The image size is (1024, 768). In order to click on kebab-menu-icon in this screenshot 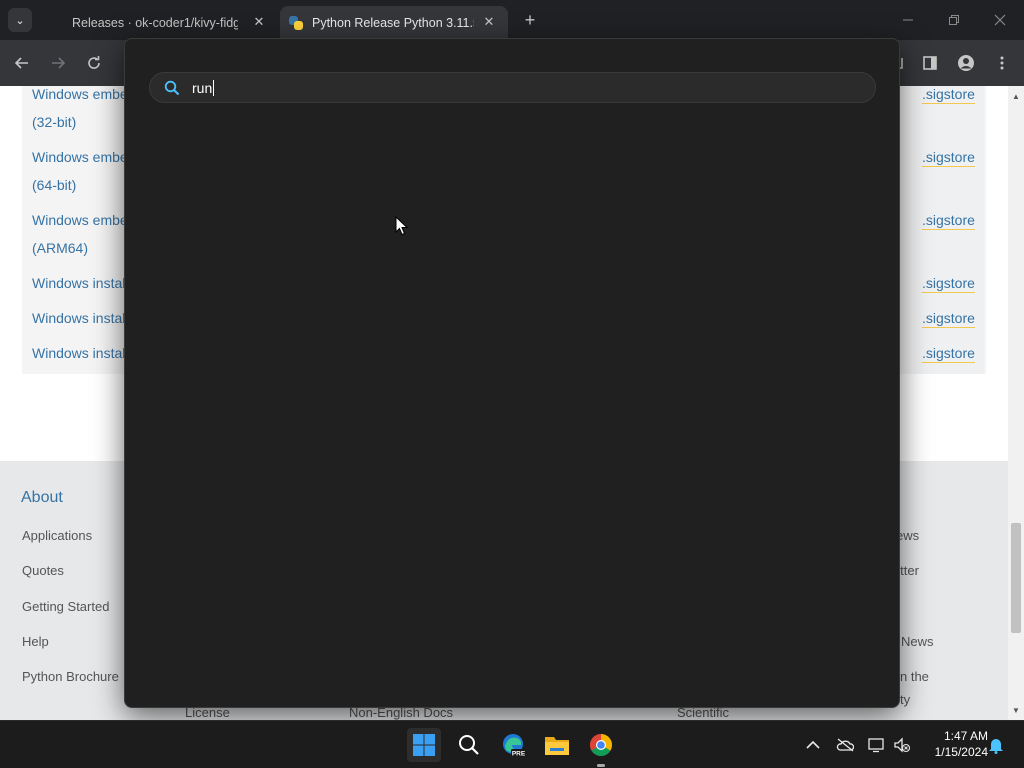, I will do `click(1002, 63)`.